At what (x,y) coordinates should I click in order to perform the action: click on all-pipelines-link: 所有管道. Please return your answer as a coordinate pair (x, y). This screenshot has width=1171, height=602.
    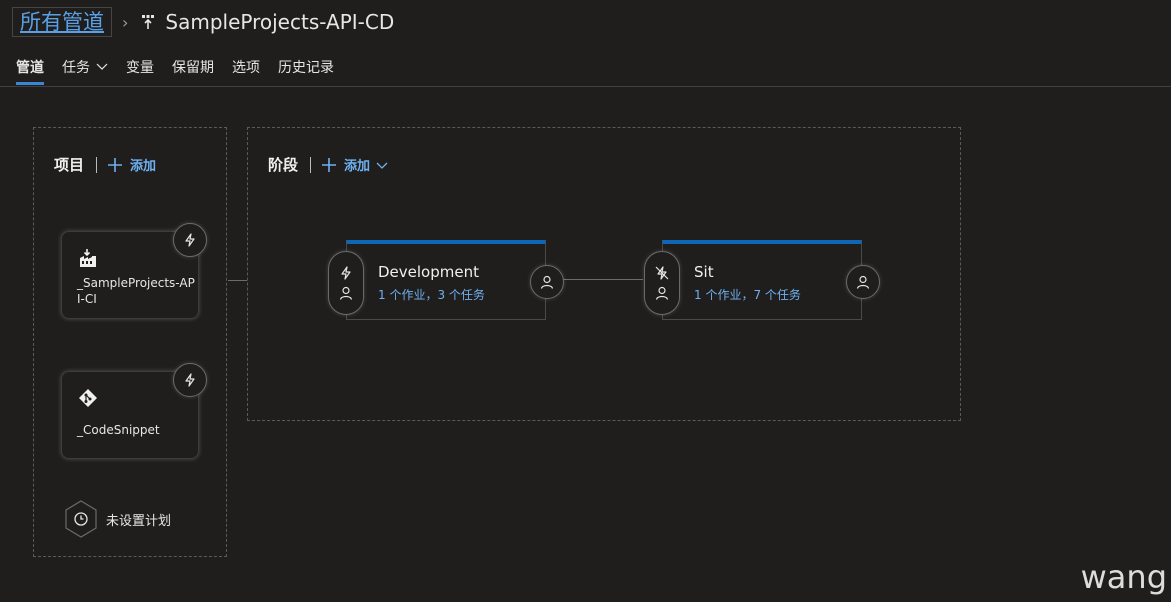
    Looking at the image, I should click on (62, 22).